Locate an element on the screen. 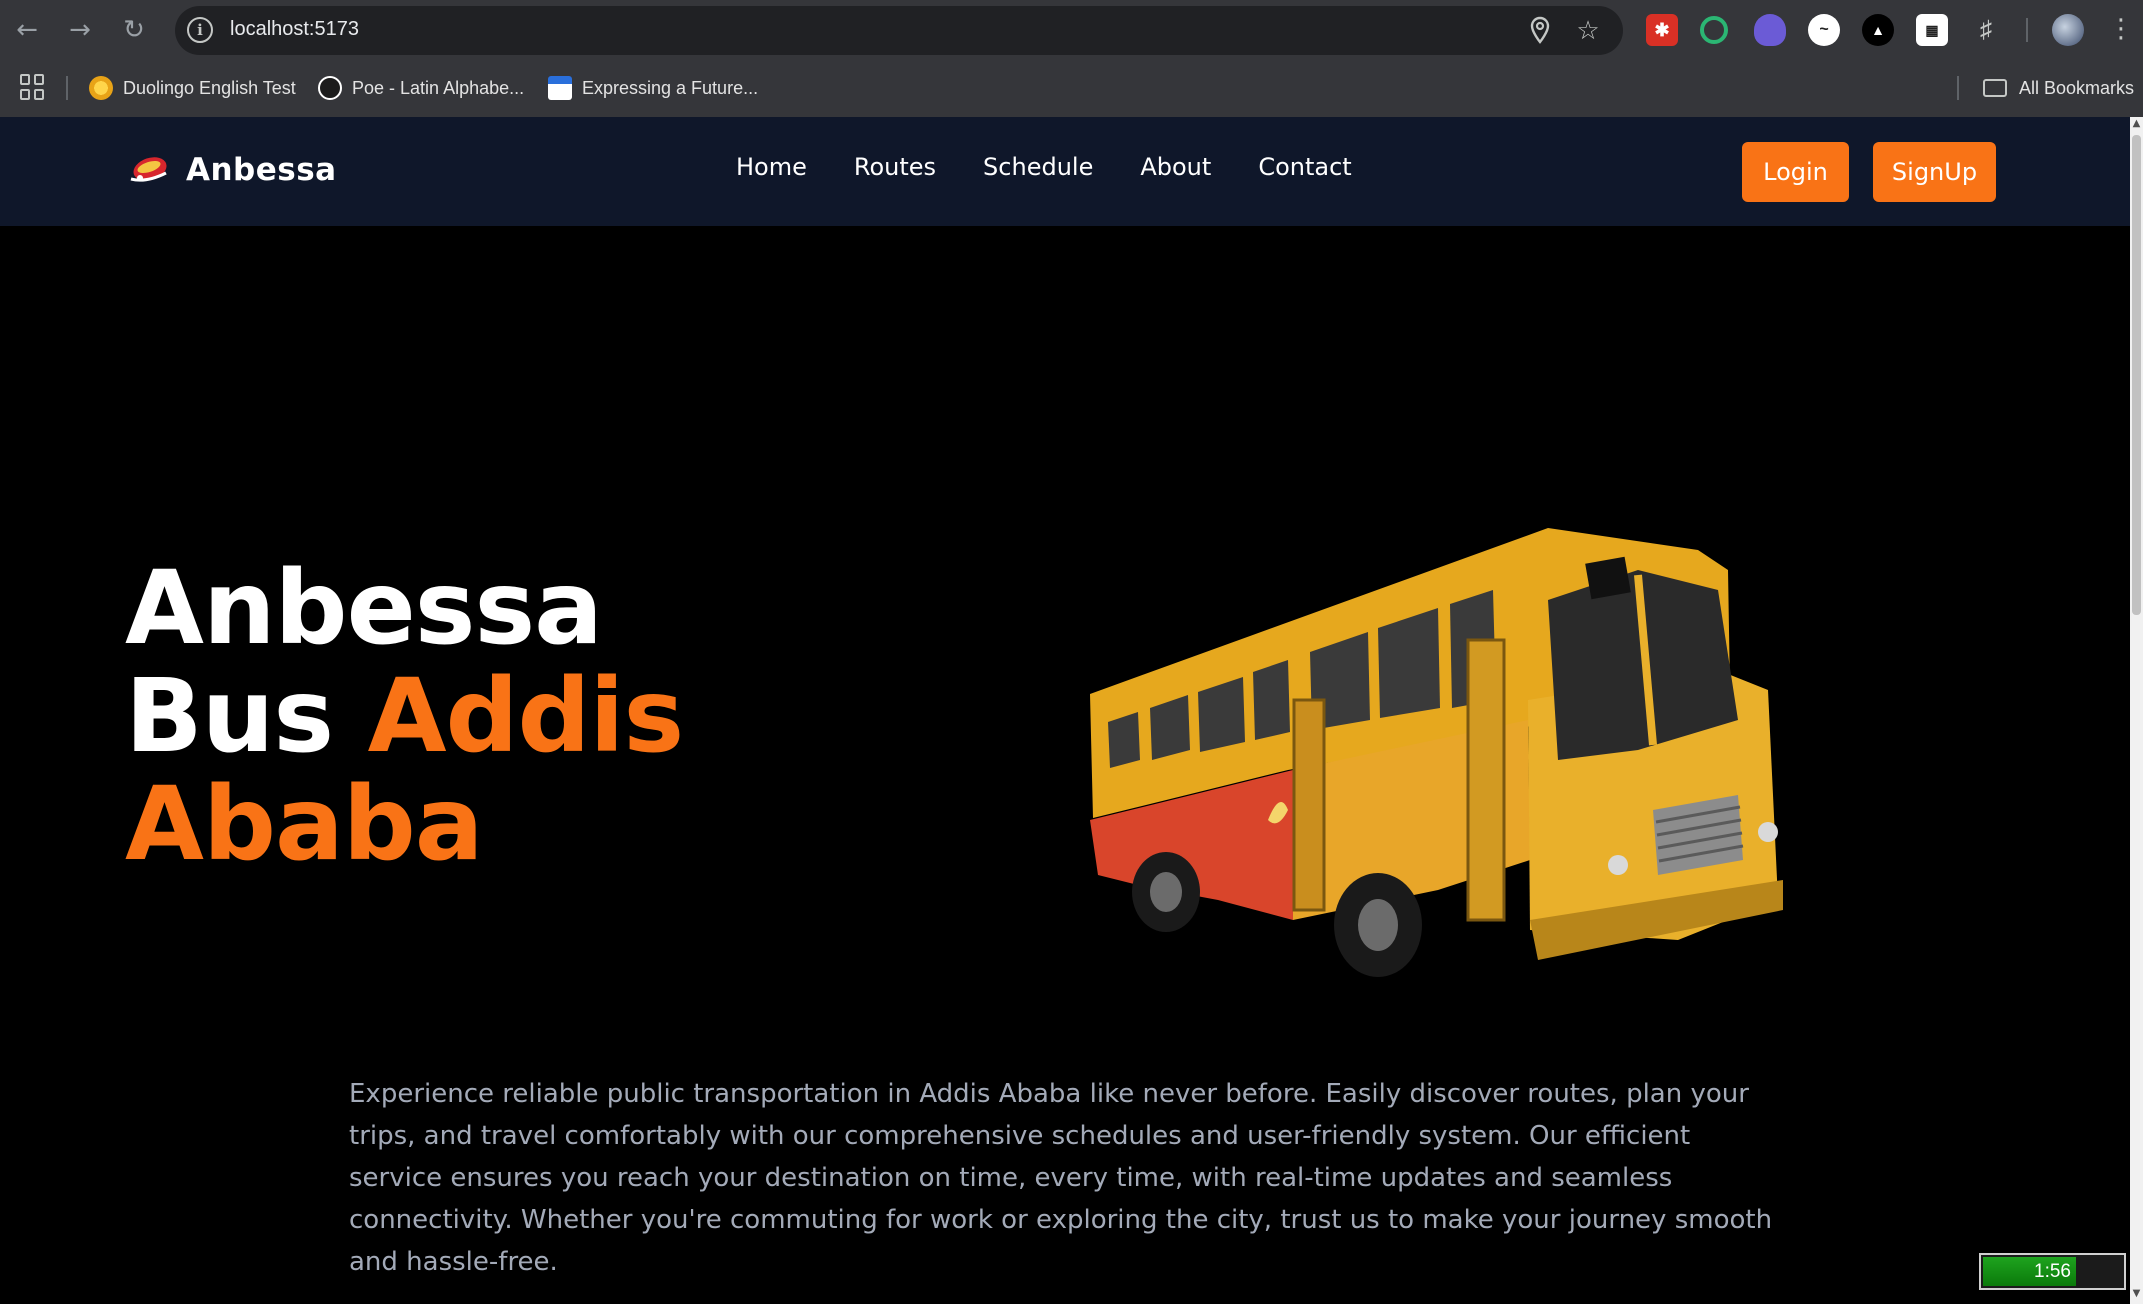  nav-link-home: Home is located at coordinates (771, 167).